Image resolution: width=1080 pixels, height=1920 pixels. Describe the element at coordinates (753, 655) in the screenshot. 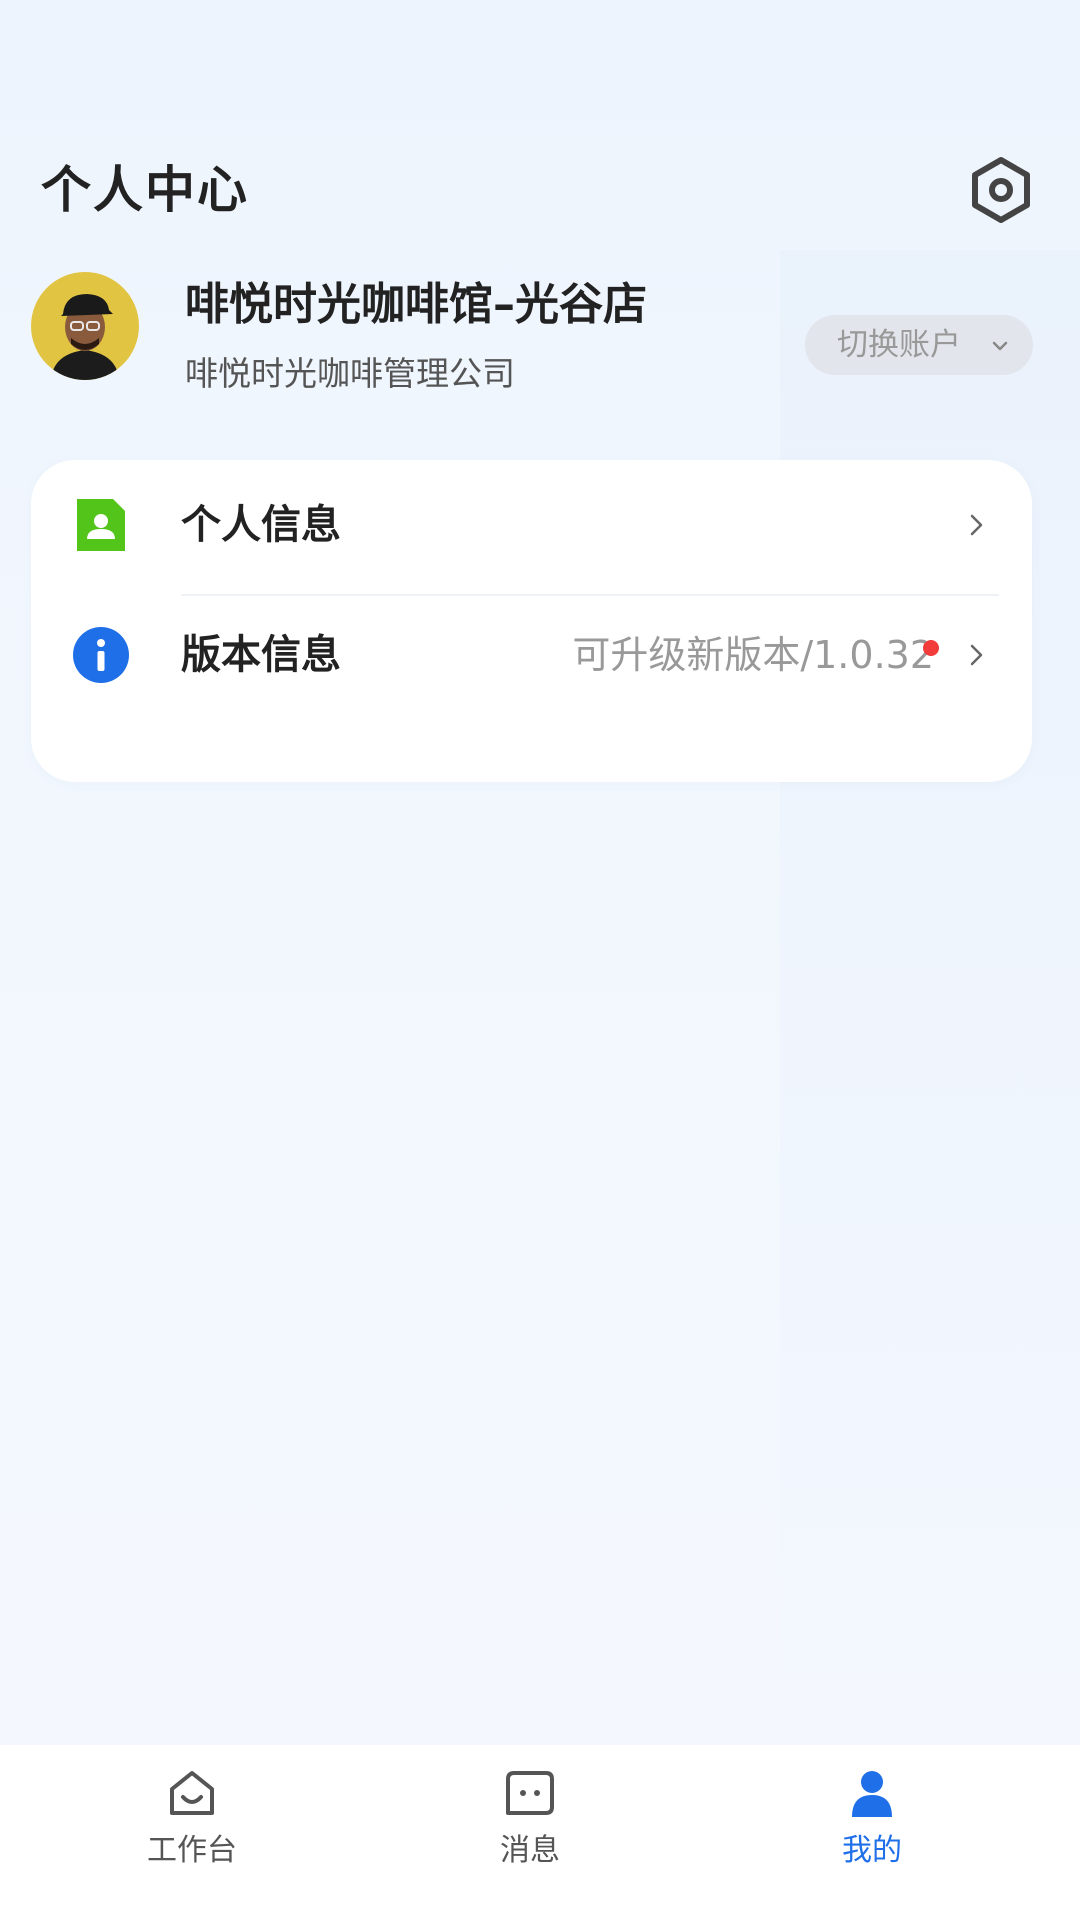

I see `version-value: 可升级新版本/1.0.32` at that location.